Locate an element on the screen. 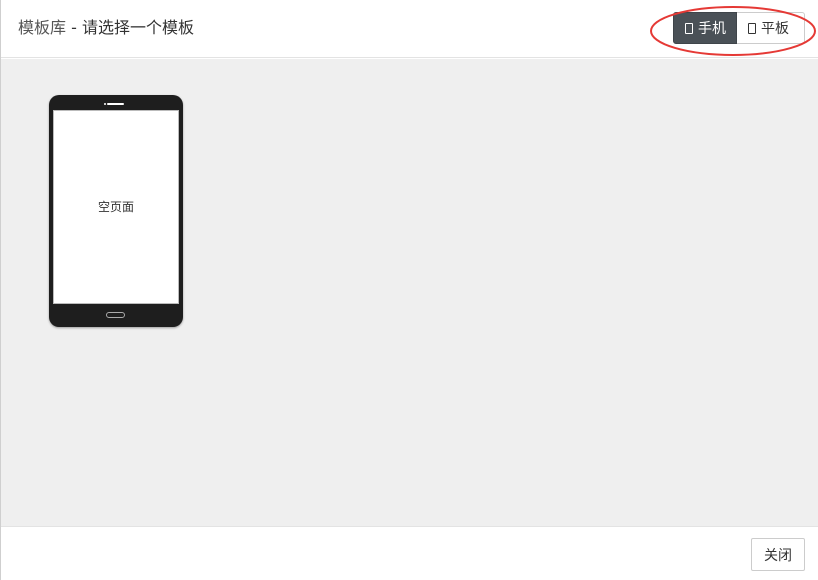 Image resolution: width=818 pixels, height=580 pixels. device-toggle-group: 手机 平板 is located at coordinates (739, 28).